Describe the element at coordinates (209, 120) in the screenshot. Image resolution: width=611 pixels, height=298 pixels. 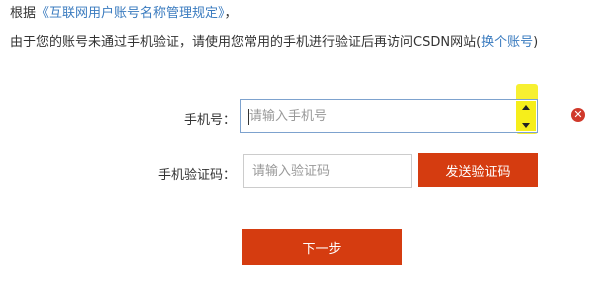
I see `phone-label: 手机号：` at that location.